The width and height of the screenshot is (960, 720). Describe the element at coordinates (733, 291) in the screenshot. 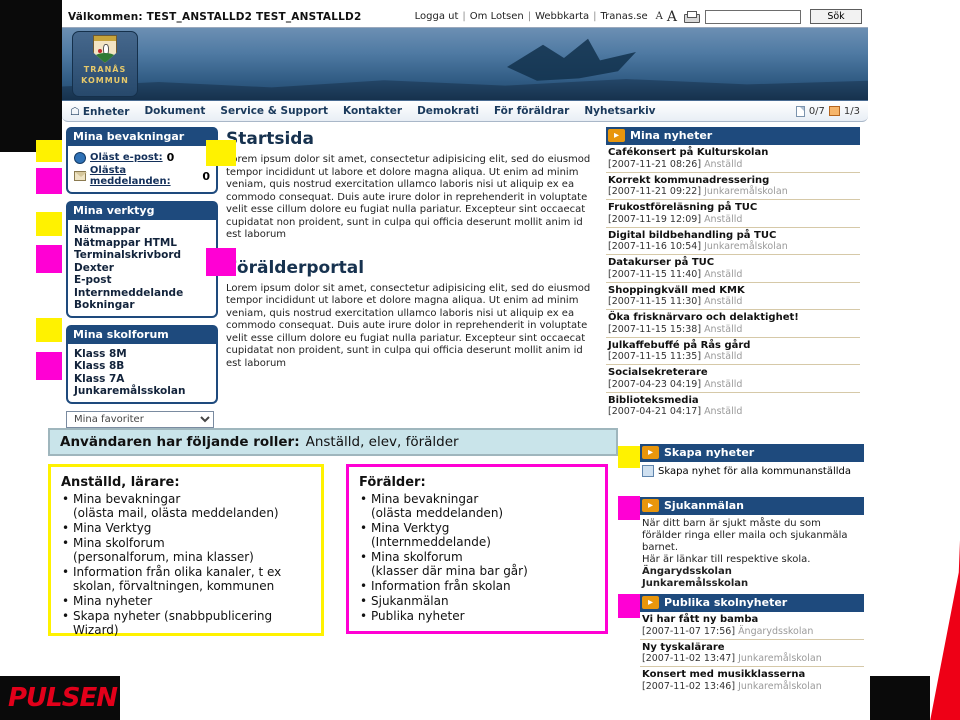

I see `news-title: Shoppingkväll med KMK` at that location.